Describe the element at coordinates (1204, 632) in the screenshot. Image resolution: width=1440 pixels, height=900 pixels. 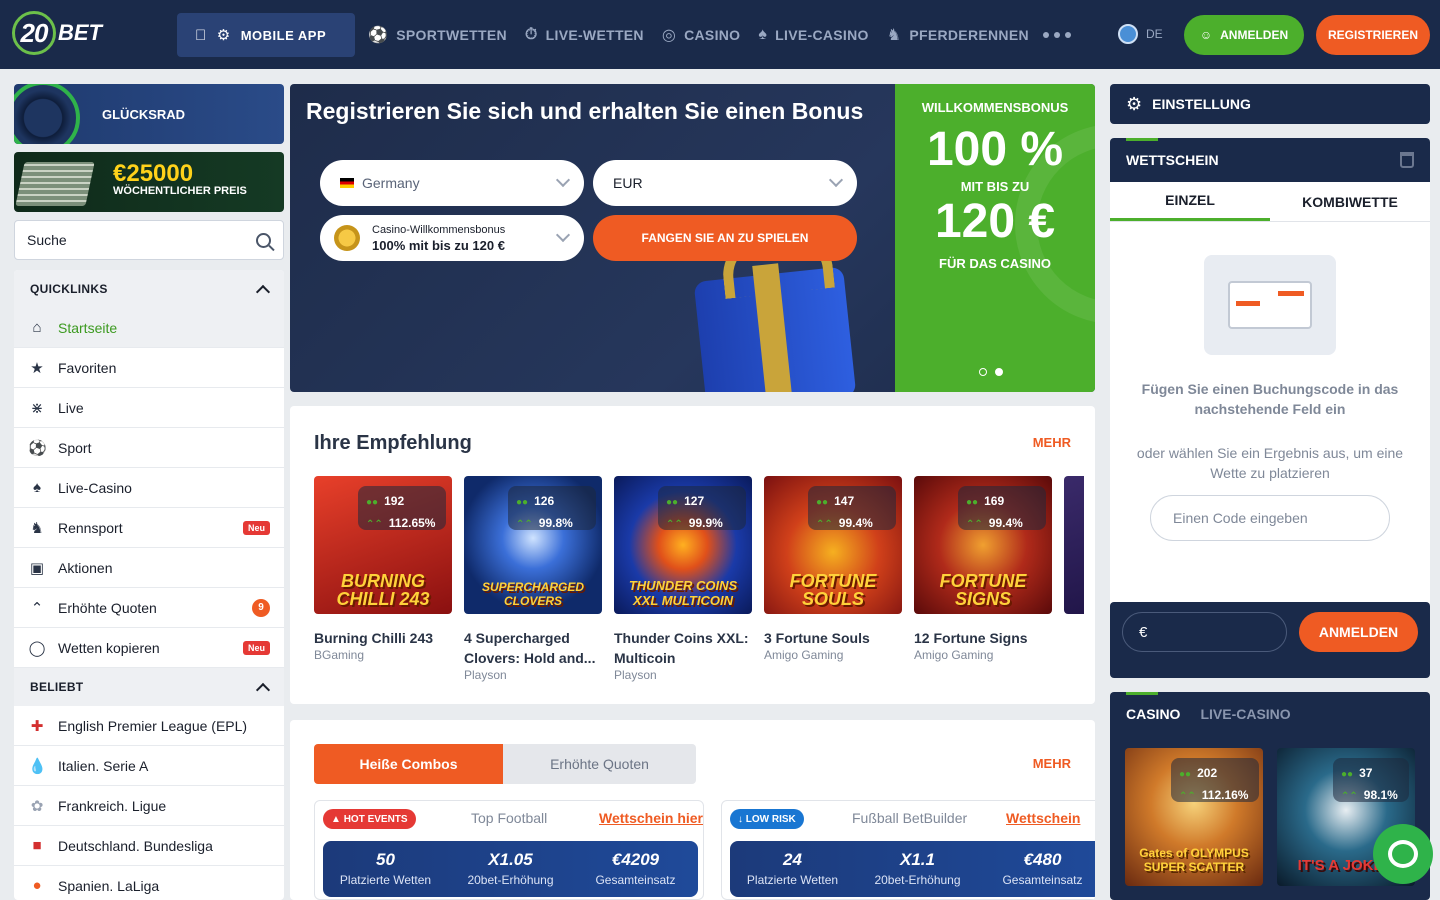
I see `stake-input: €` at that location.